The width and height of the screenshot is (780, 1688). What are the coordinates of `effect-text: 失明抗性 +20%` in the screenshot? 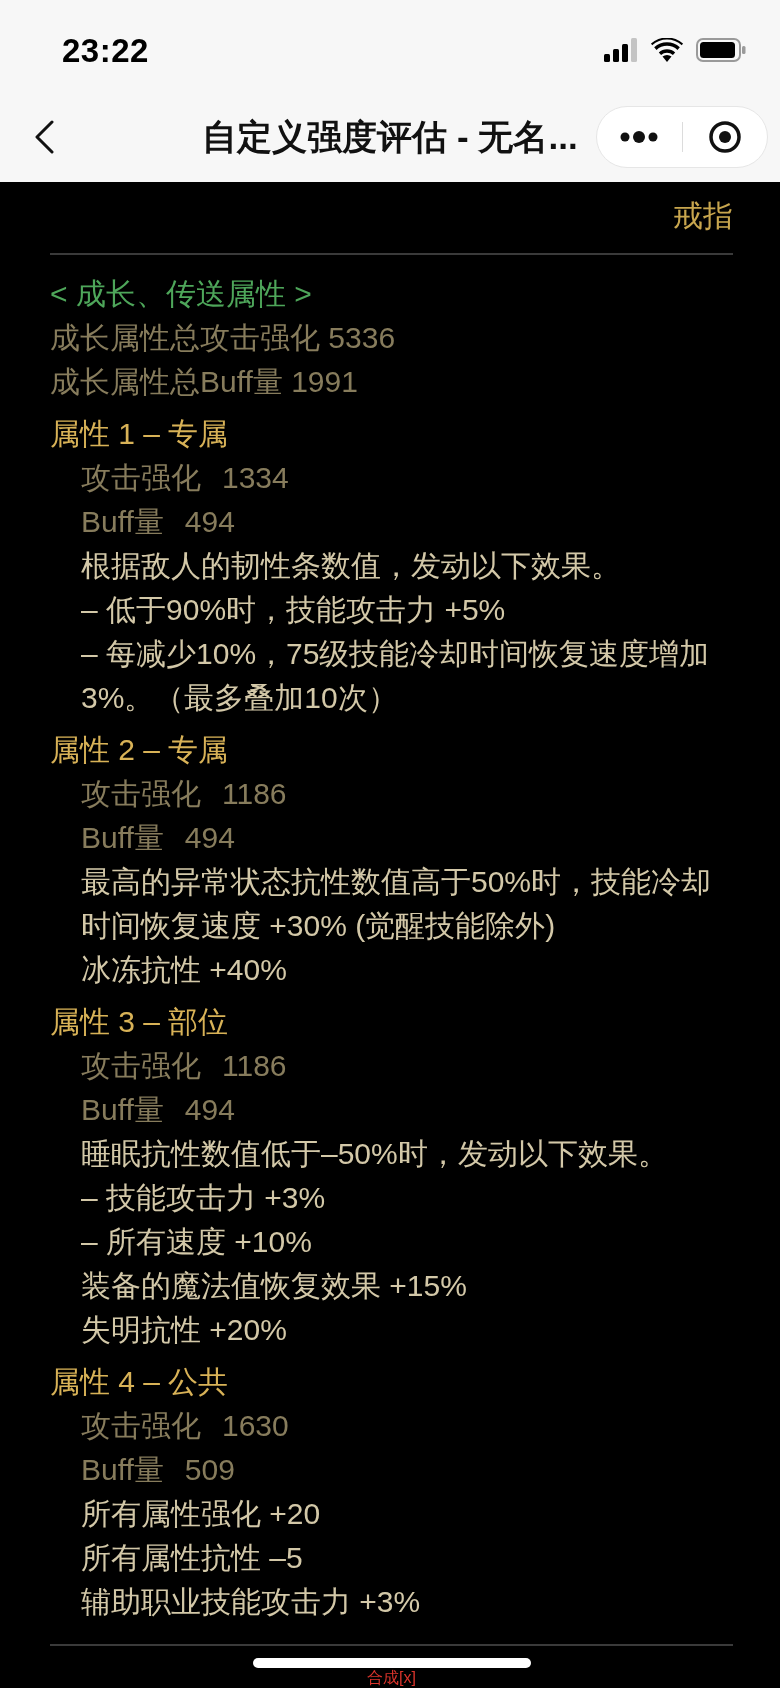 It's located at (184, 1330).